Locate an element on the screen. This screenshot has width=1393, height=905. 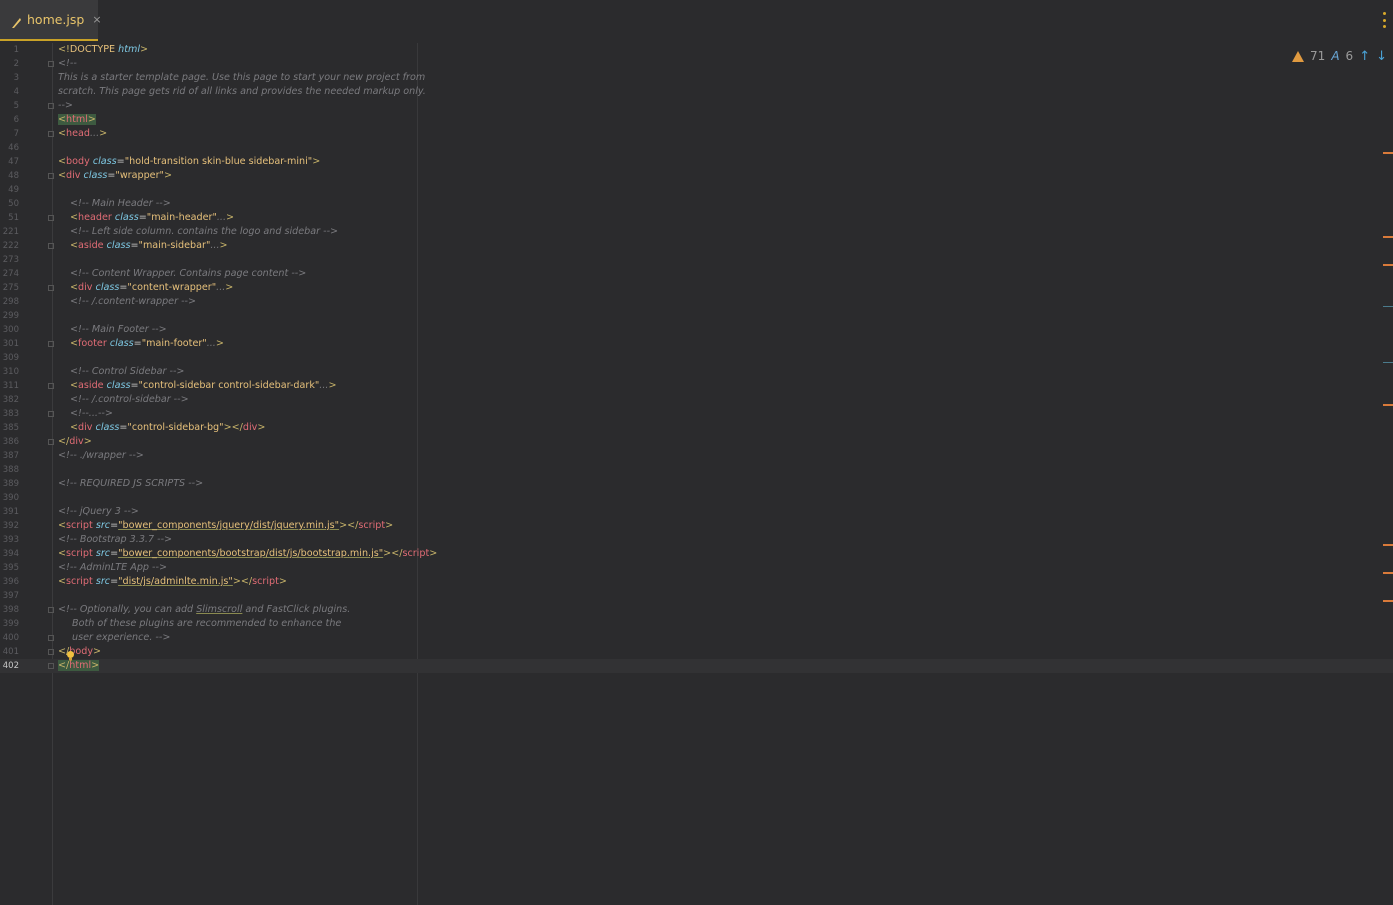
tab-home-jsp: home.jsp × is located at coordinates (51, 20).